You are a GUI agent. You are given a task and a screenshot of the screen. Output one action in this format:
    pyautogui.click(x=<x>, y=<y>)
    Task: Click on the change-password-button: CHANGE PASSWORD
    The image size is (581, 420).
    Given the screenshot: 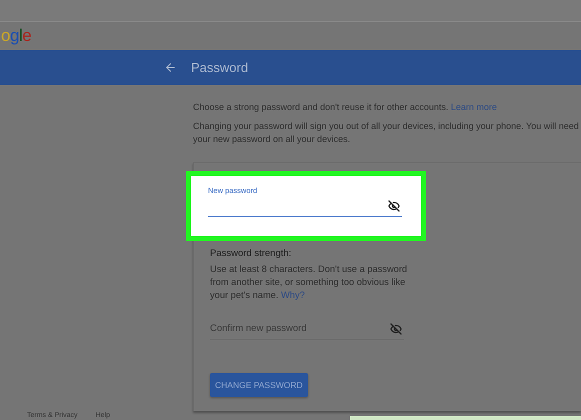 What is the action you would take?
    pyautogui.click(x=259, y=385)
    